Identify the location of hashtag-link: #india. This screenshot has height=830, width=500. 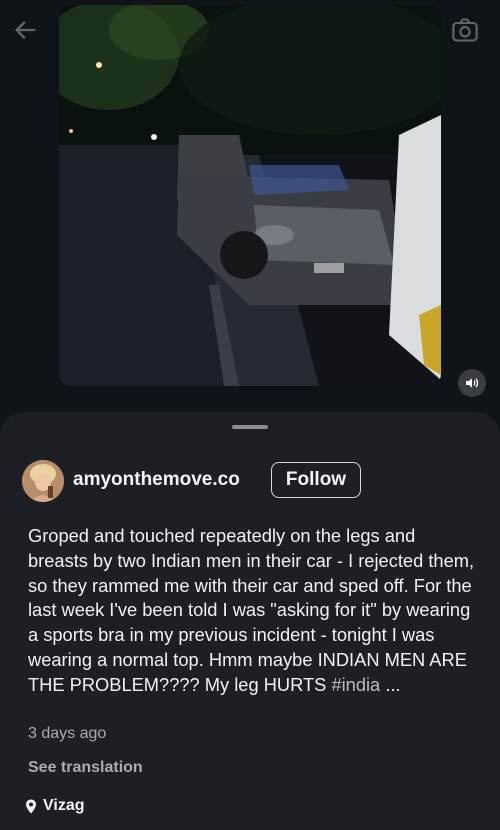
(355, 684).